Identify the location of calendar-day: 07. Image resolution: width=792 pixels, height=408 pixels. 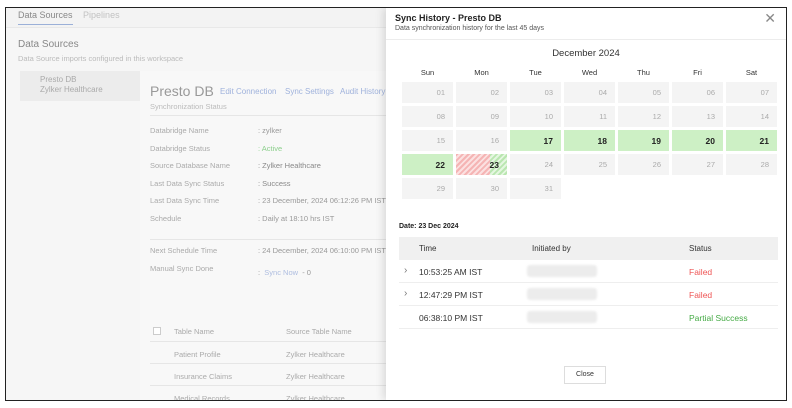
(751, 92).